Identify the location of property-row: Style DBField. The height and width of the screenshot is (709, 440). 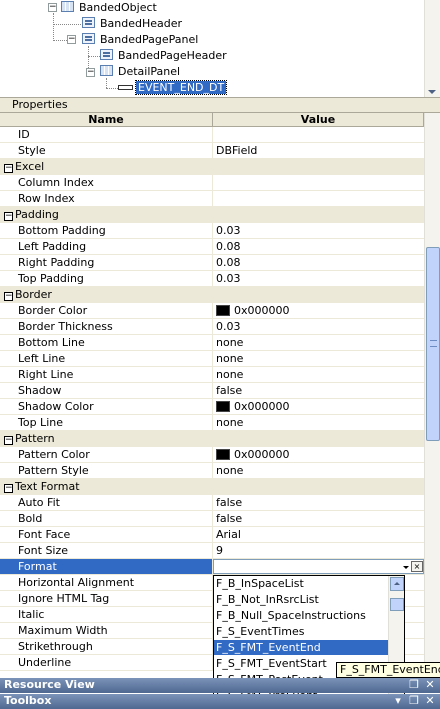
(212, 151).